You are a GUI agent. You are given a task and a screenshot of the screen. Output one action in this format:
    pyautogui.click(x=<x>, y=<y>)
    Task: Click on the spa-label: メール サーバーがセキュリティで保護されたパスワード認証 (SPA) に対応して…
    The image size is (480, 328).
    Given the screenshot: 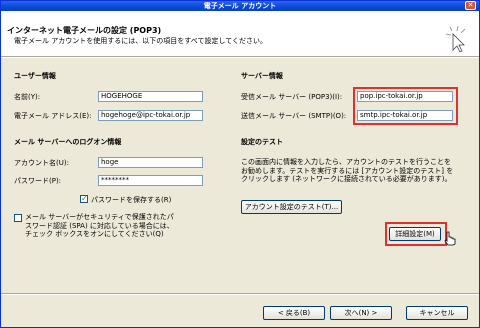 What is the action you would take?
    pyautogui.click(x=100, y=226)
    